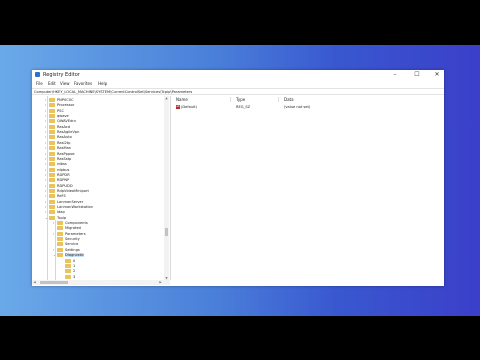 The height and width of the screenshot is (360, 480). Describe the element at coordinates (238, 75) in the screenshot. I see `title-bar: Registry Editor – ☐ ✕` at that location.